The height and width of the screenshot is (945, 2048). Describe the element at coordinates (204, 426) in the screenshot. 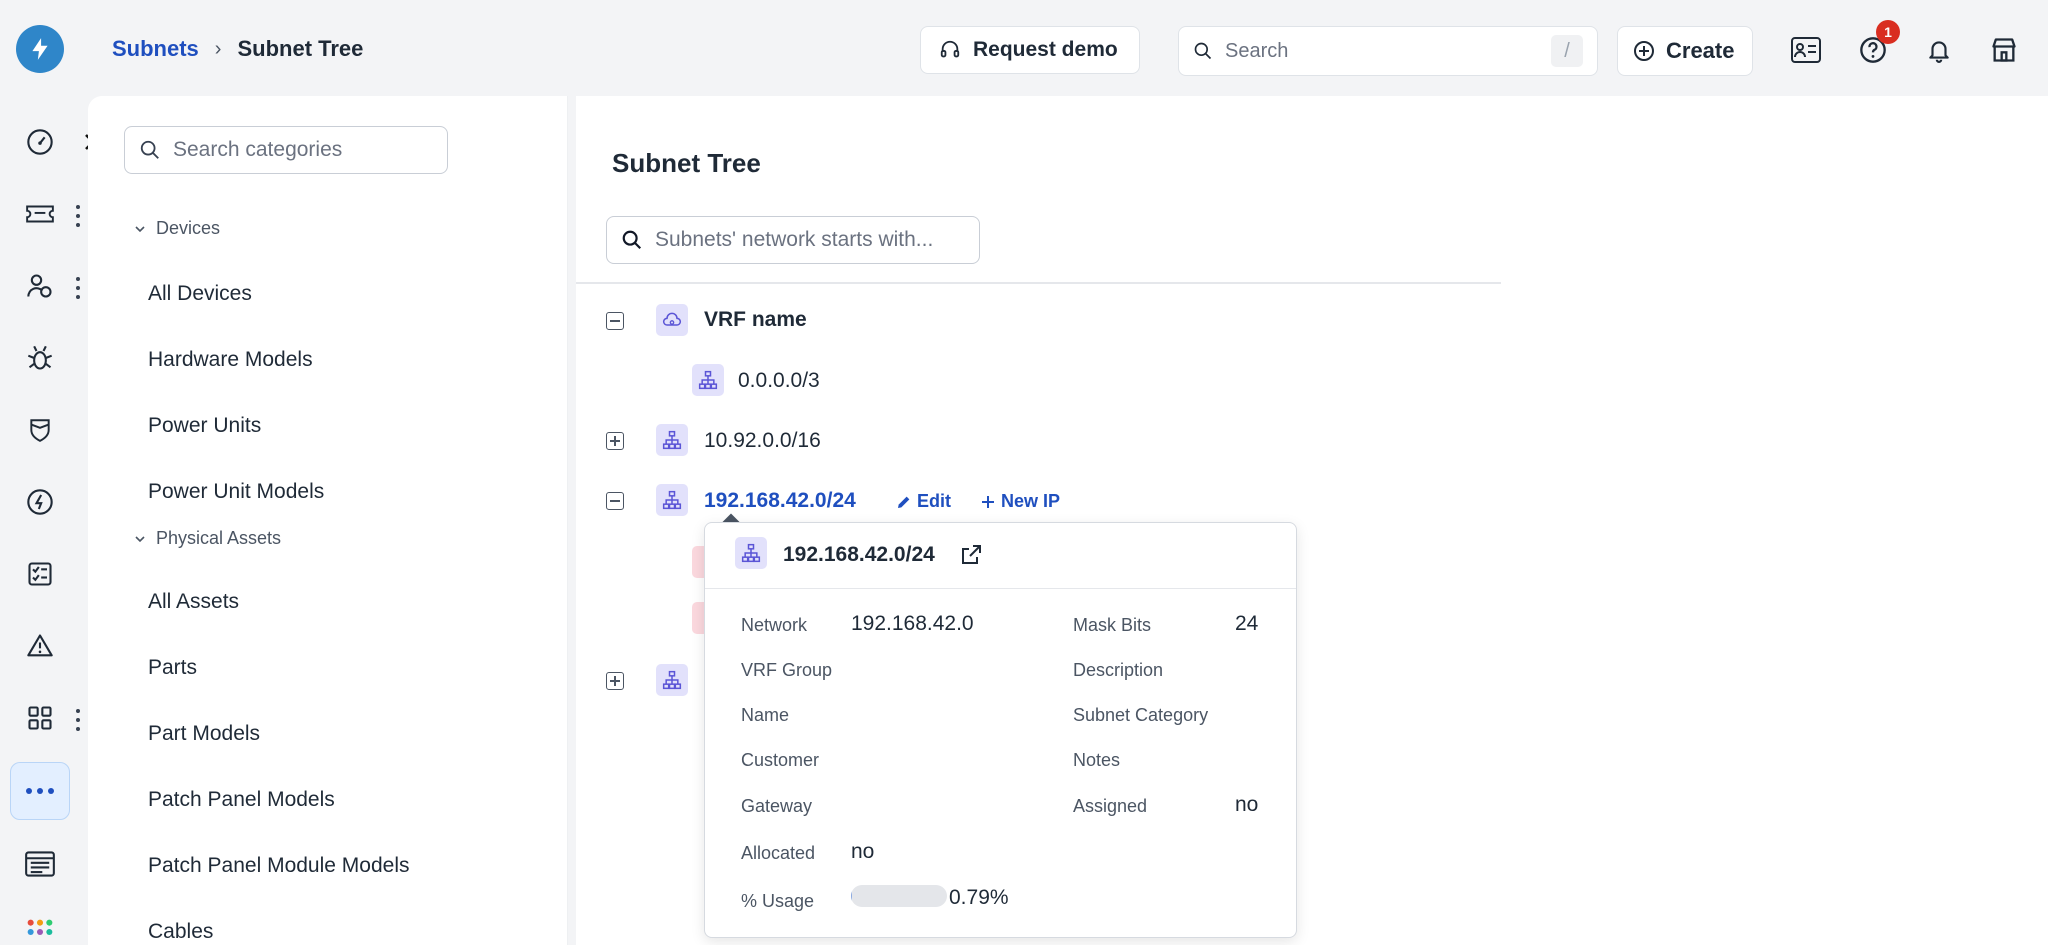

I see `category-item-power-units: Power Units` at that location.